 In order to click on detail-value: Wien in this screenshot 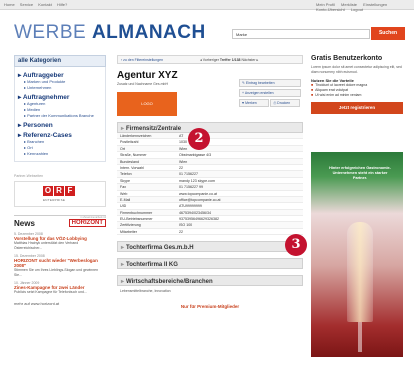, I will do `click(183, 161)`.